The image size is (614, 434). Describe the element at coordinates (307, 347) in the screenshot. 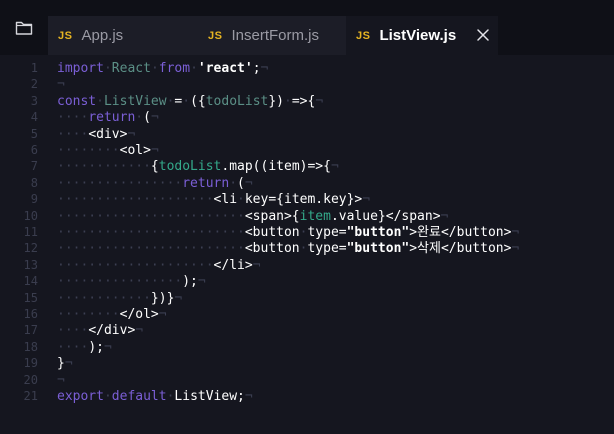

I see `code-line: 18 ····);¬` at that location.